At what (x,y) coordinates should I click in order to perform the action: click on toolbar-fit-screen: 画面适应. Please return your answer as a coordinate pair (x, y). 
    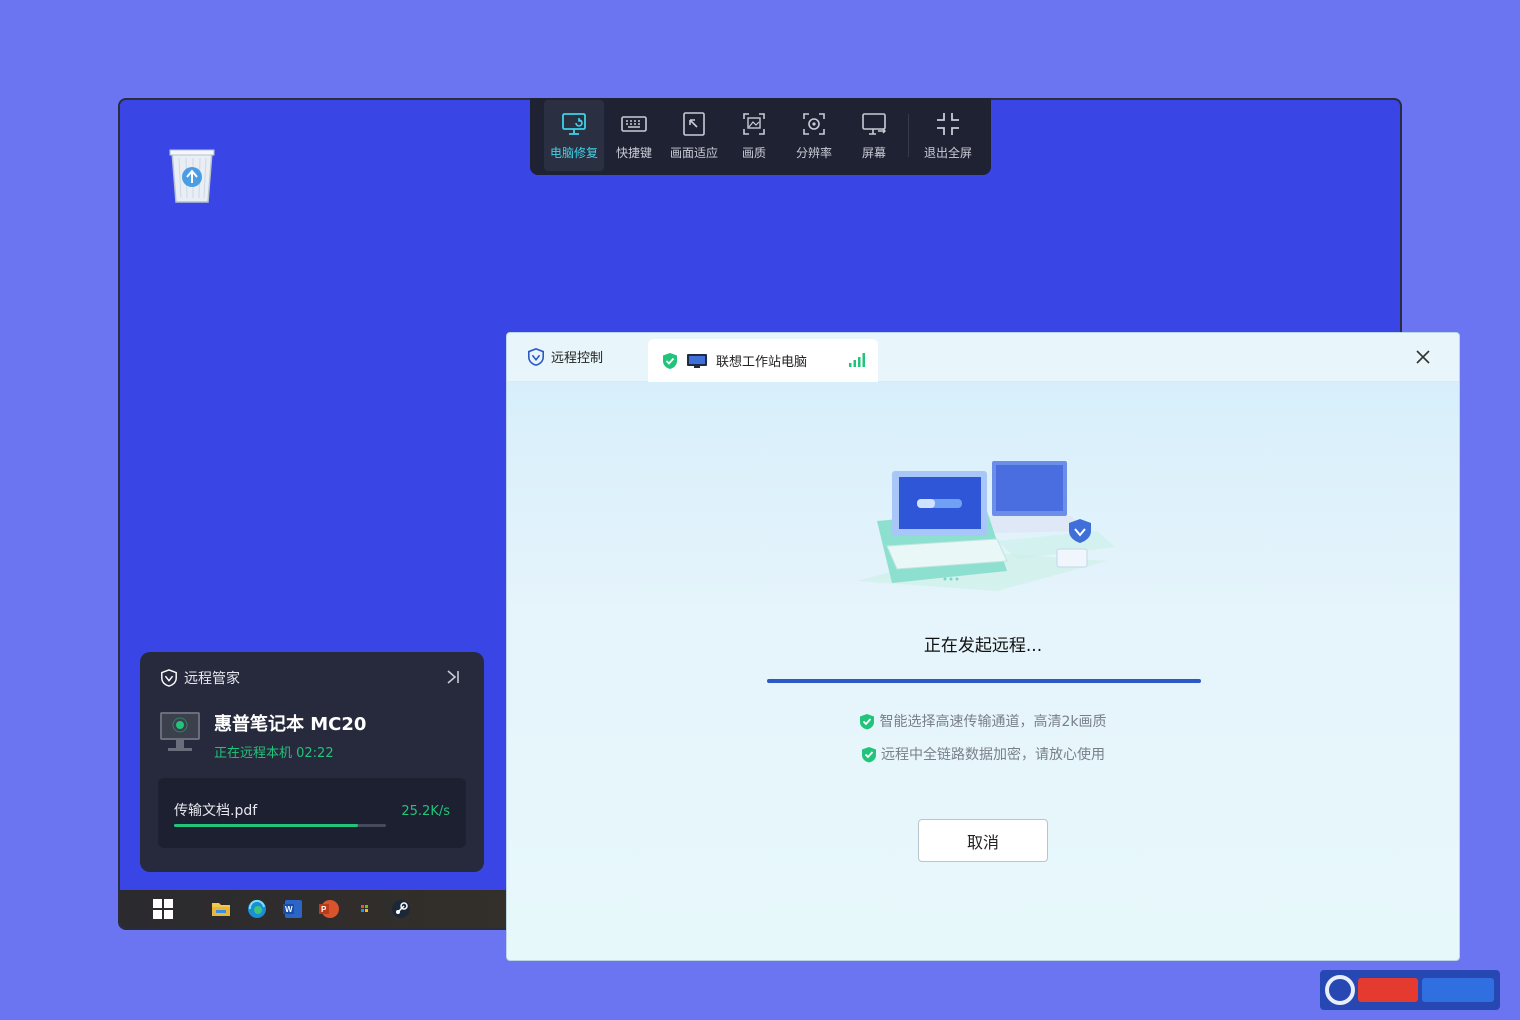
    Looking at the image, I should click on (694, 135).